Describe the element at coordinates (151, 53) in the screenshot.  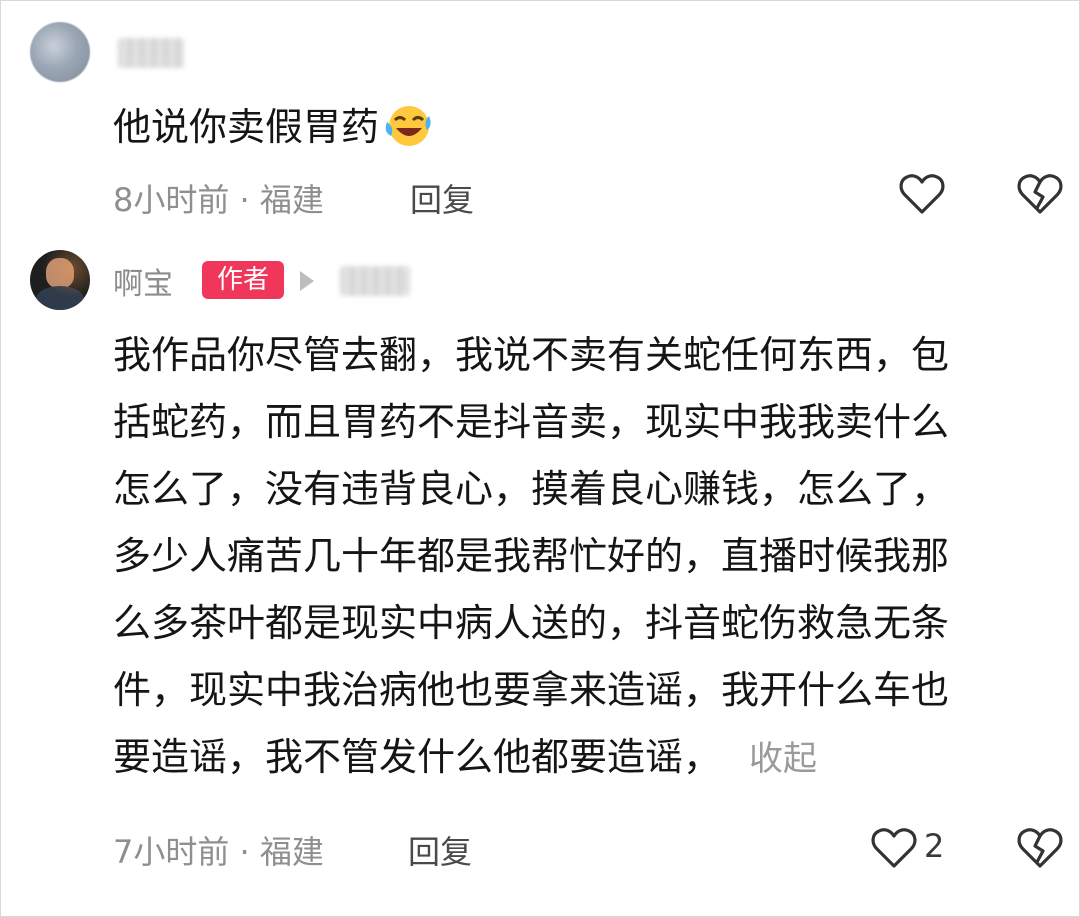
I see `blurred-username` at that location.